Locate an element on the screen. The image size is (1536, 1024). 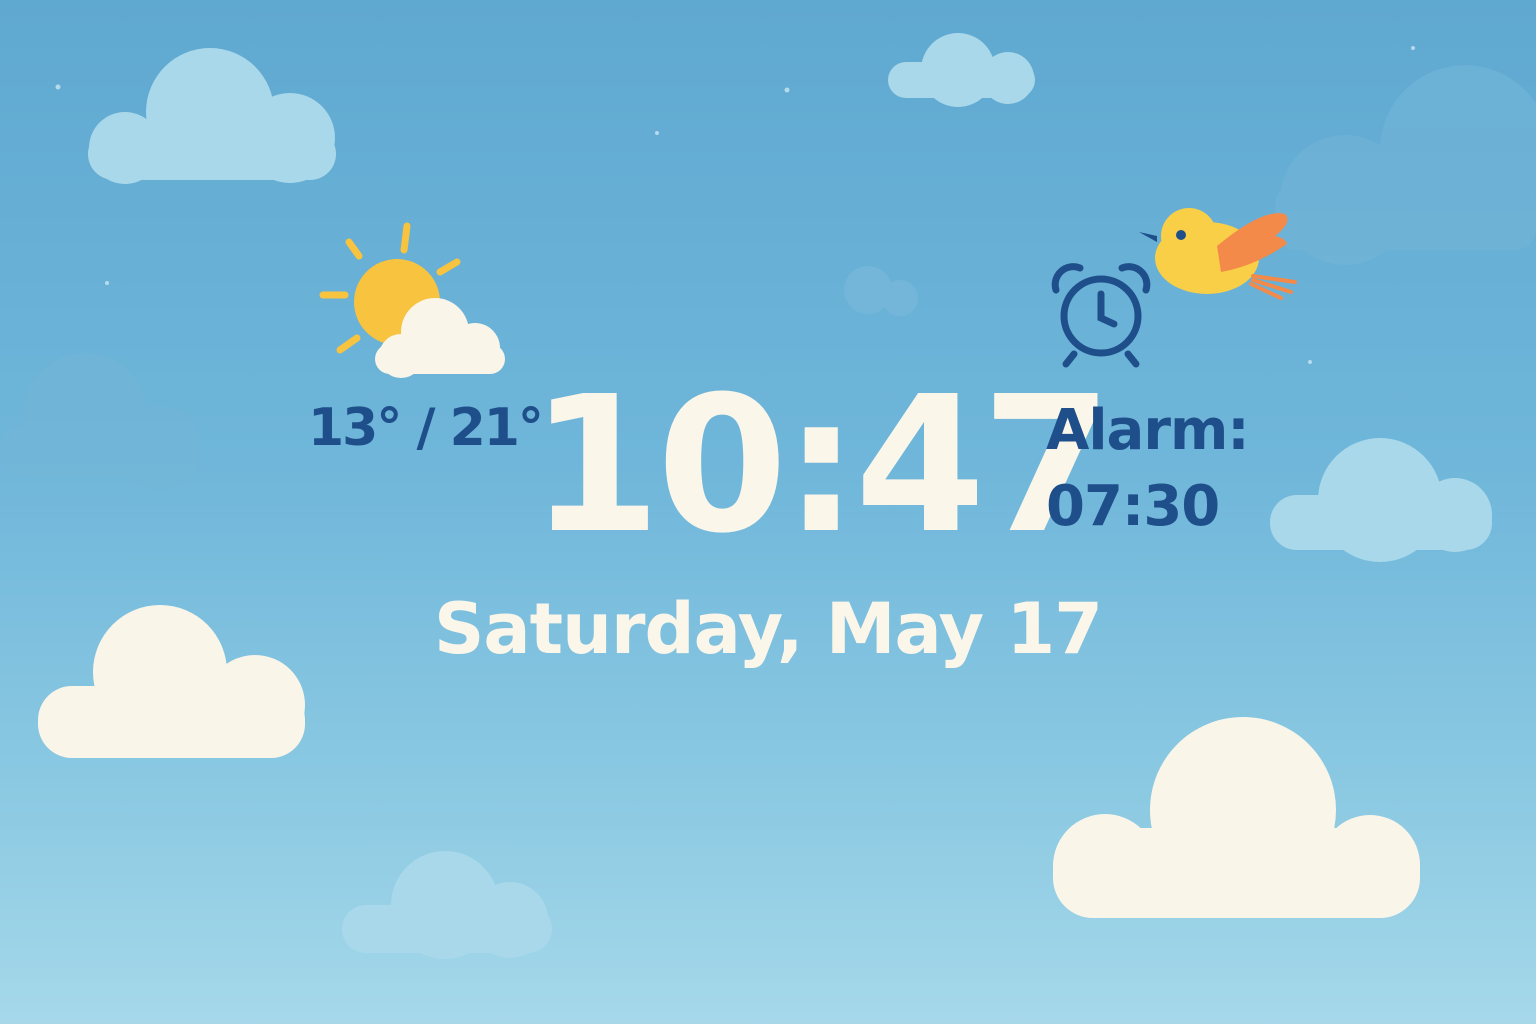
cloud-right is located at coordinates (1381, 500).